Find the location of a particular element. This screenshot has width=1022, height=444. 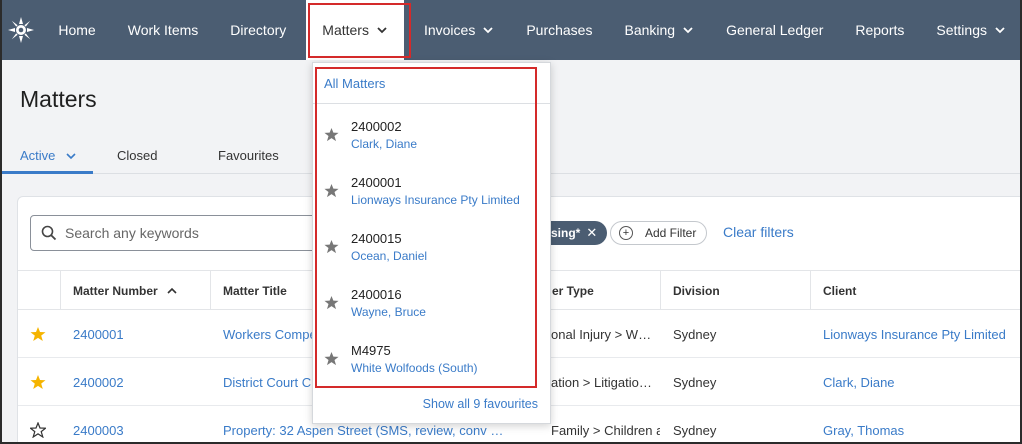

favourite-matter-number: 2400002 is located at coordinates (376, 126).